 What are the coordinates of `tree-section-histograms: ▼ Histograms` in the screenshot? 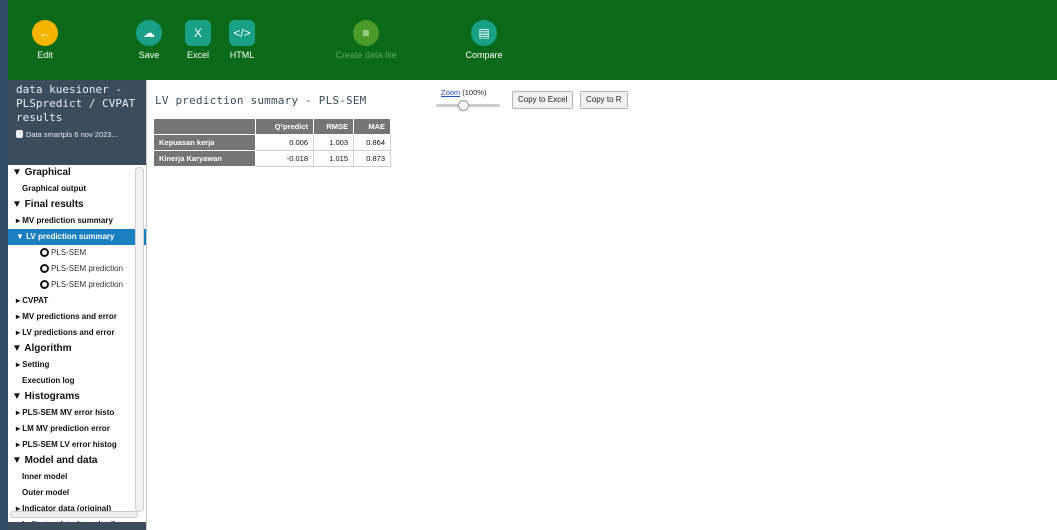 It's located at (77, 397).